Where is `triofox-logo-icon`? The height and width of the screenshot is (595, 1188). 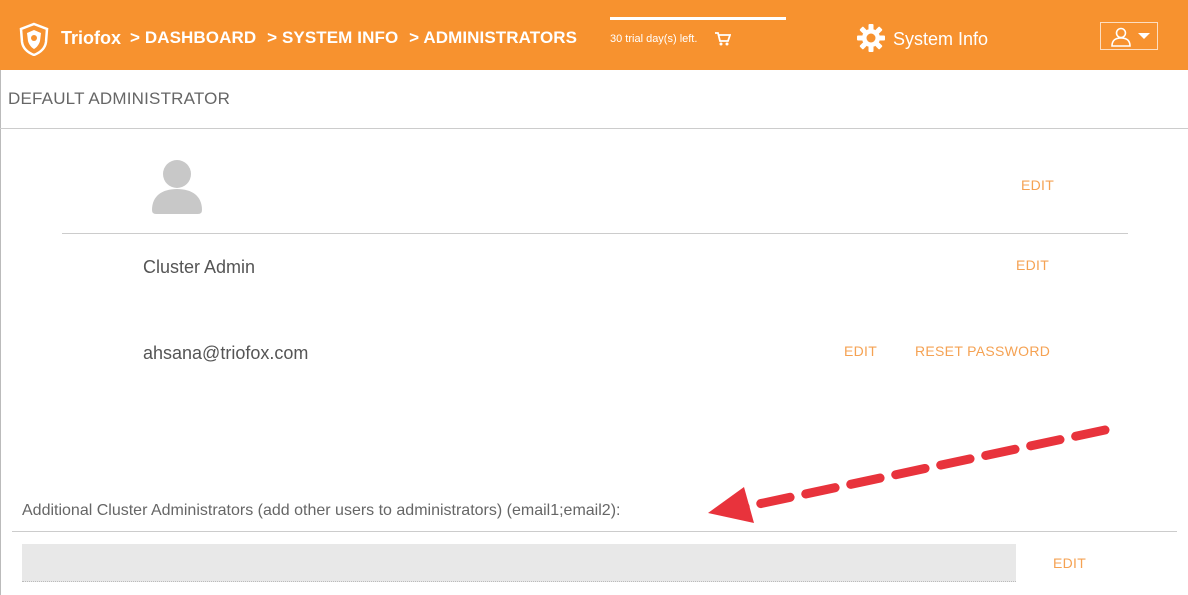
triofox-logo-icon is located at coordinates (34, 39).